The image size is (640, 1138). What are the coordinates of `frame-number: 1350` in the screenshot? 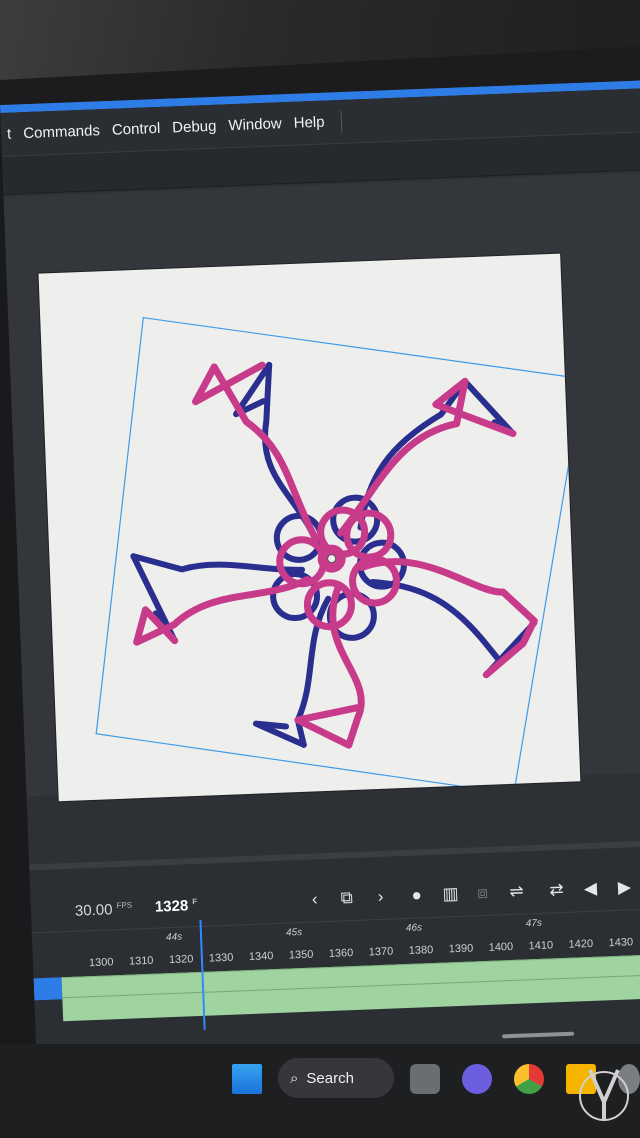 It's located at (301, 955).